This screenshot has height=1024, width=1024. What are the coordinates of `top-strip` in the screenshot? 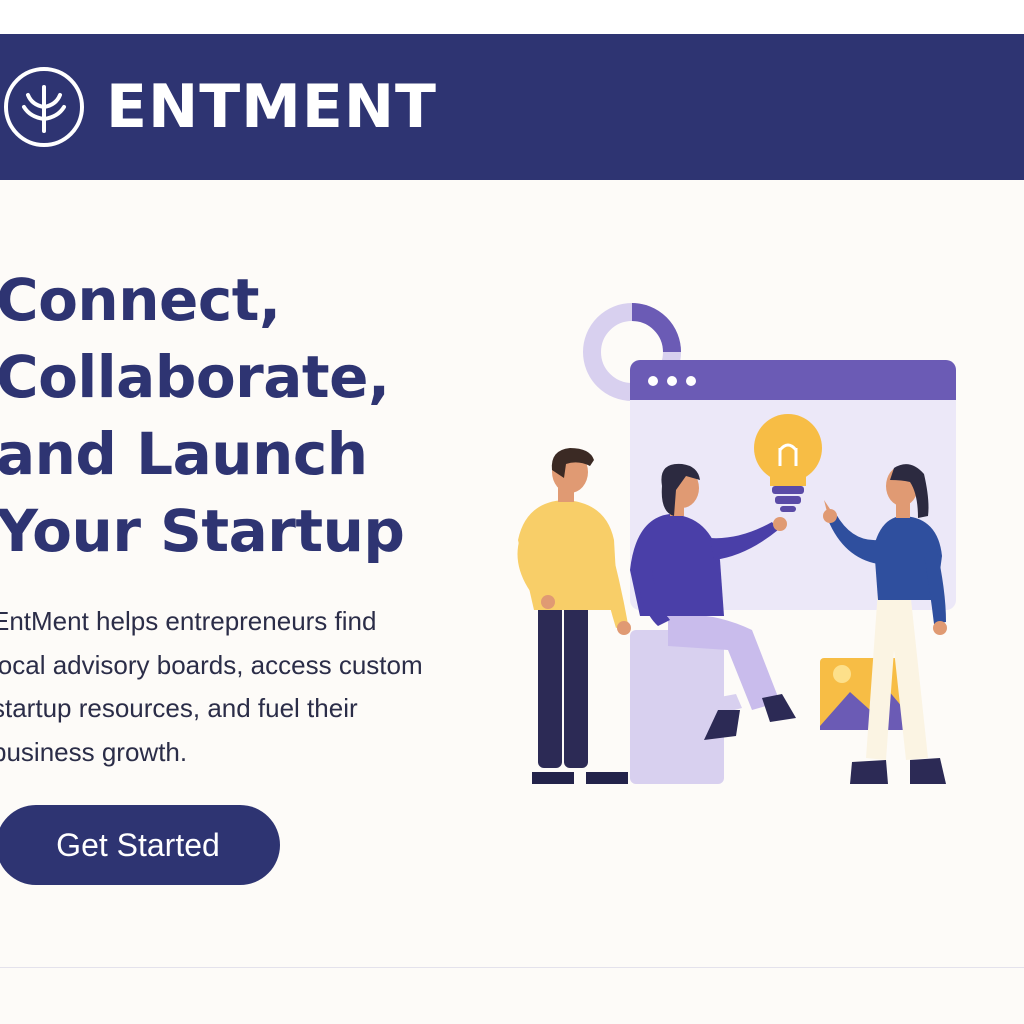 It's located at (512, 17).